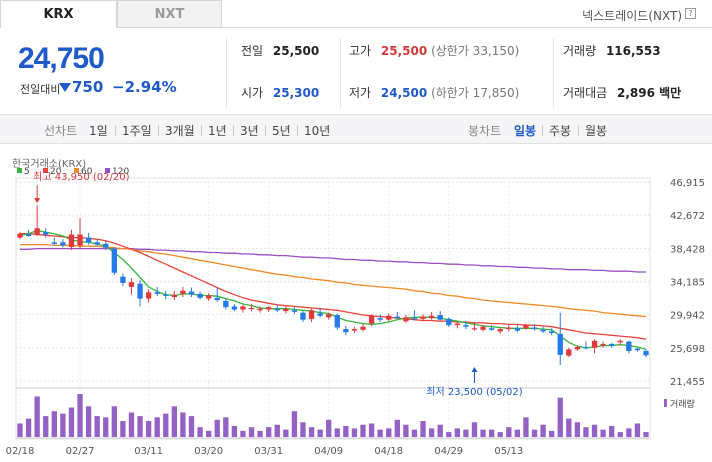  I want to click on line-period-1d: 1일, so click(98, 130).